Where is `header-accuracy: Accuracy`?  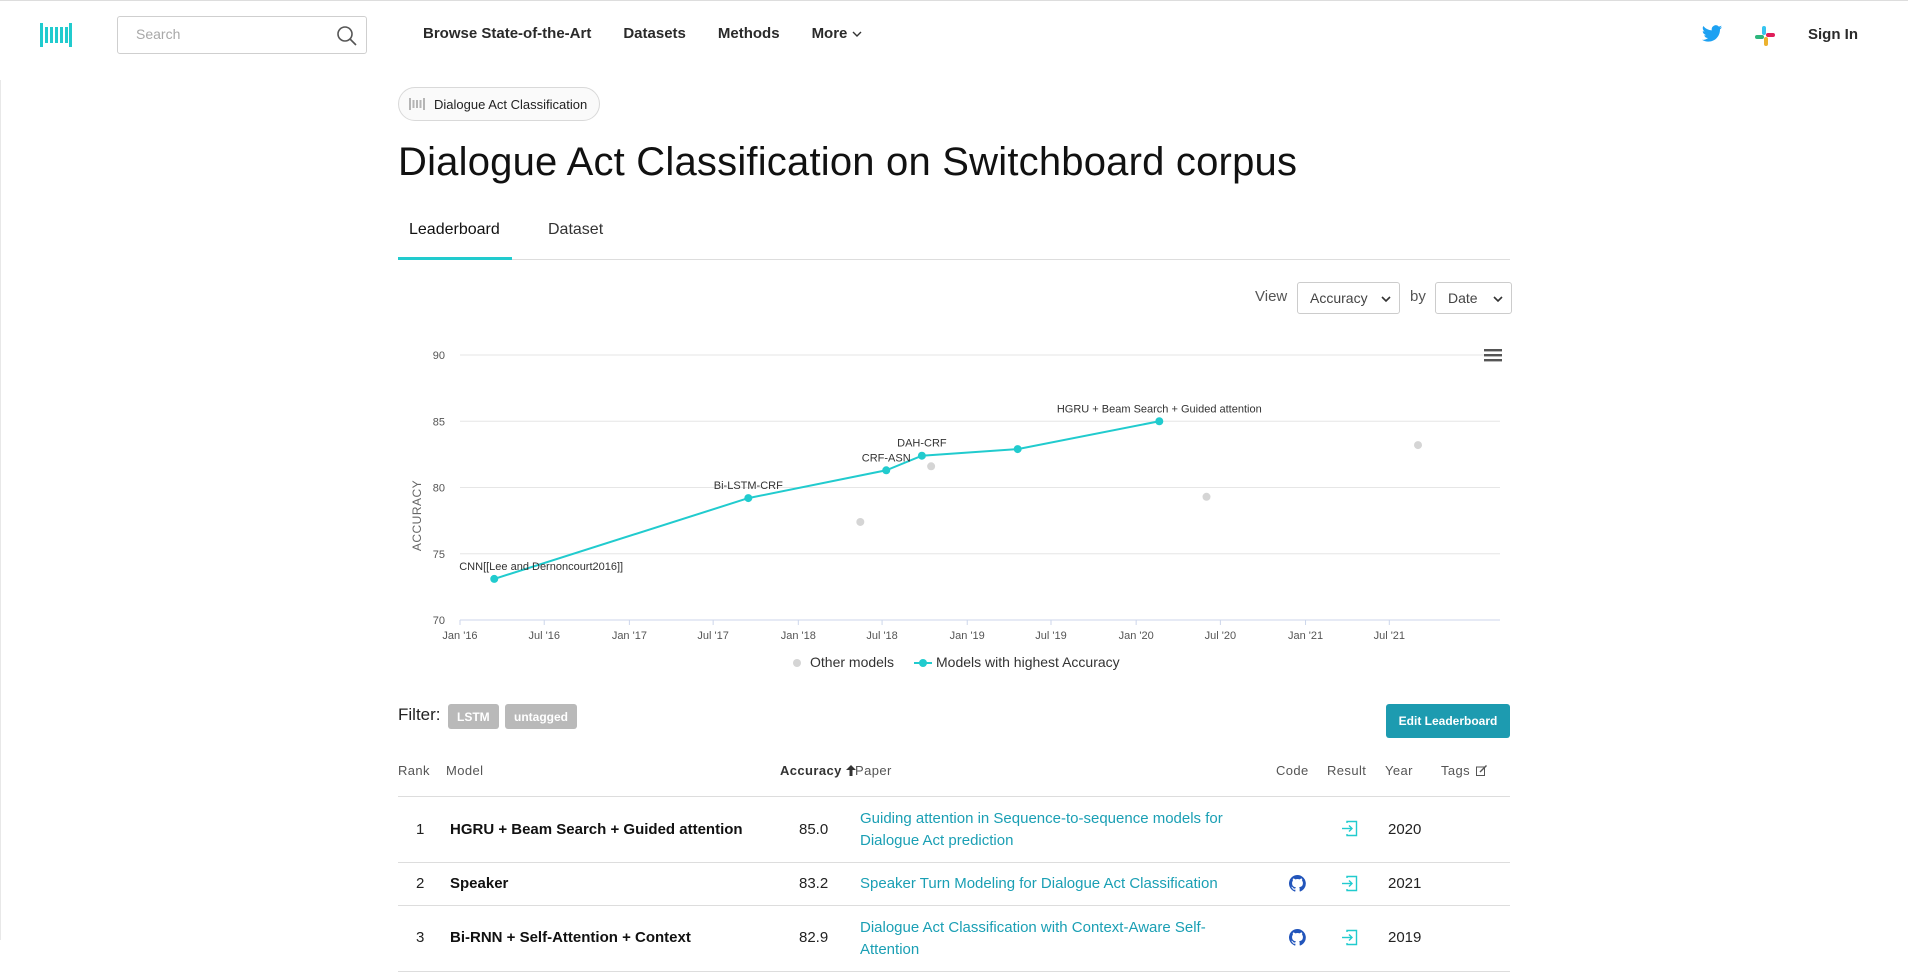
header-accuracy: Accuracy is located at coordinates (818, 770).